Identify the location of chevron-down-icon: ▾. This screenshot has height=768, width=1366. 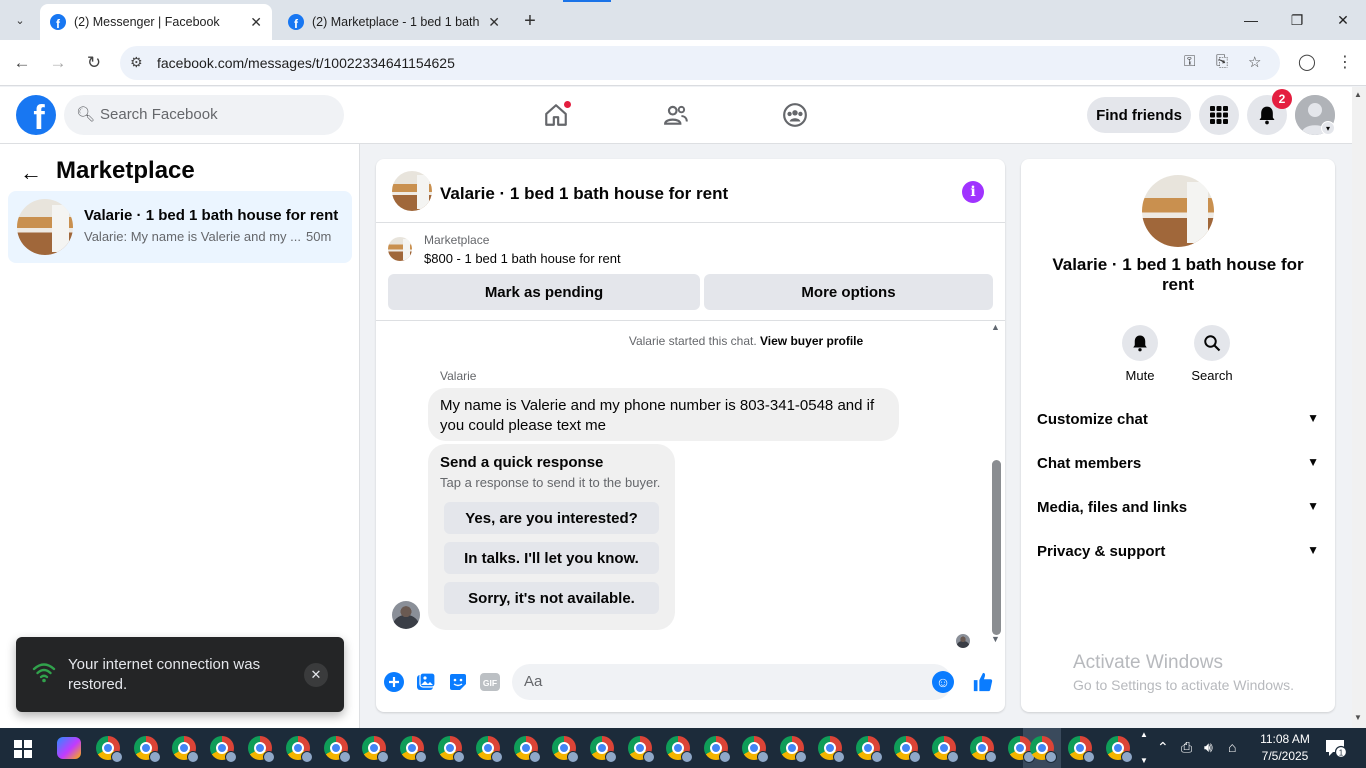
(1328, 128).